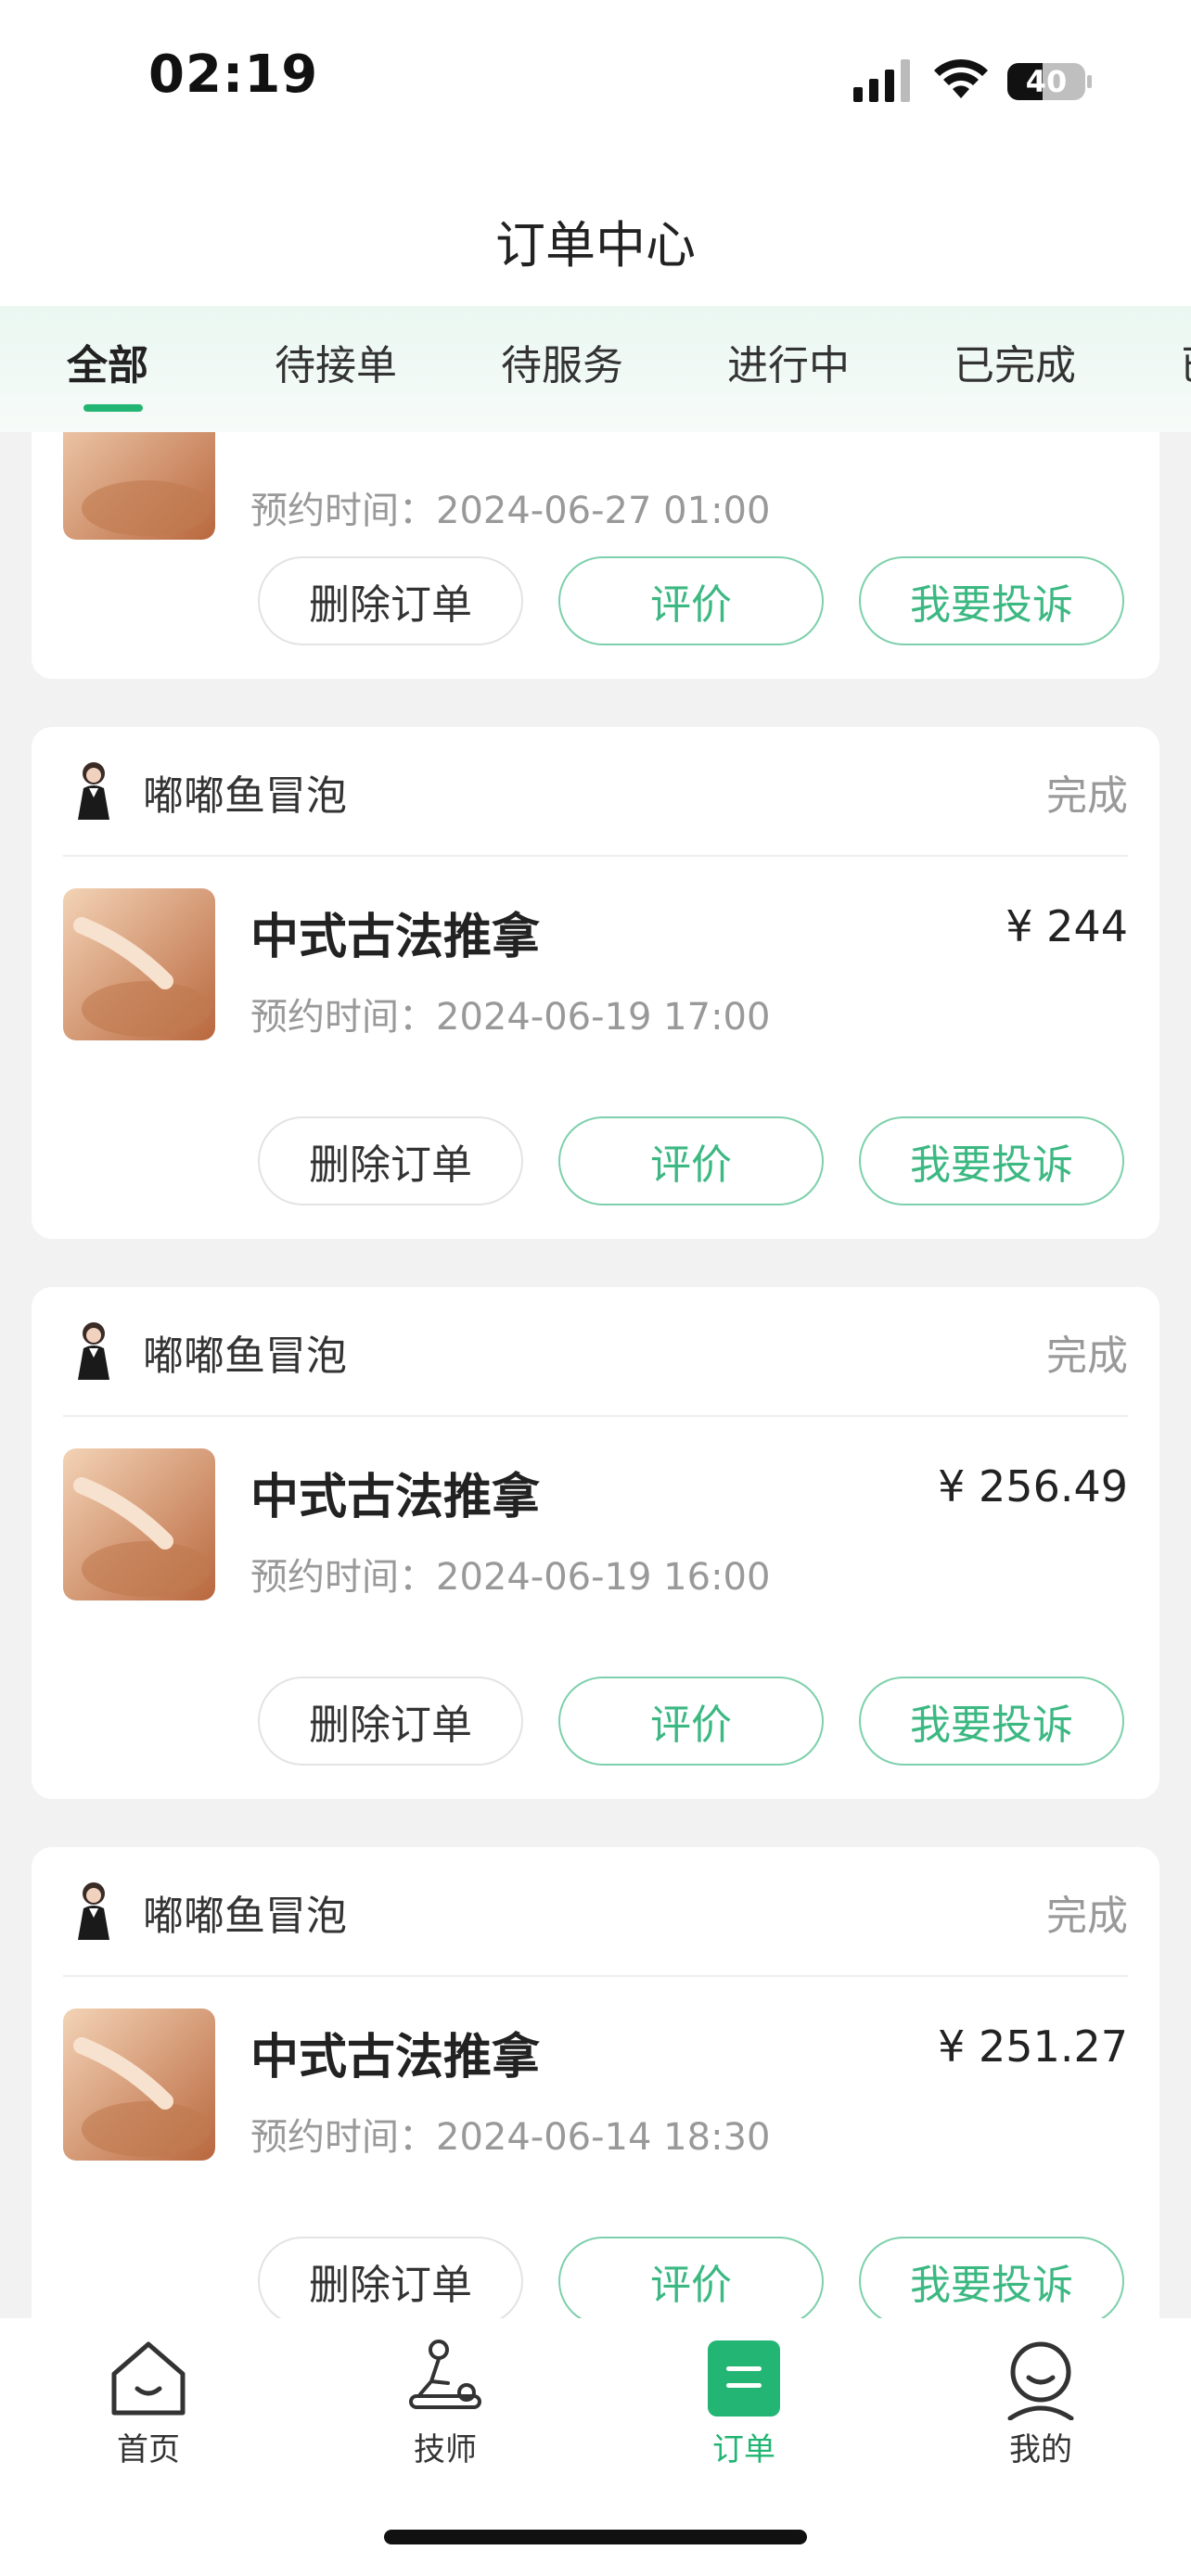 This screenshot has height=2576, width=1191. Describe the element at coordinates (445, 2449) in the screenshot. I see `nav-label: 技师` at that location.